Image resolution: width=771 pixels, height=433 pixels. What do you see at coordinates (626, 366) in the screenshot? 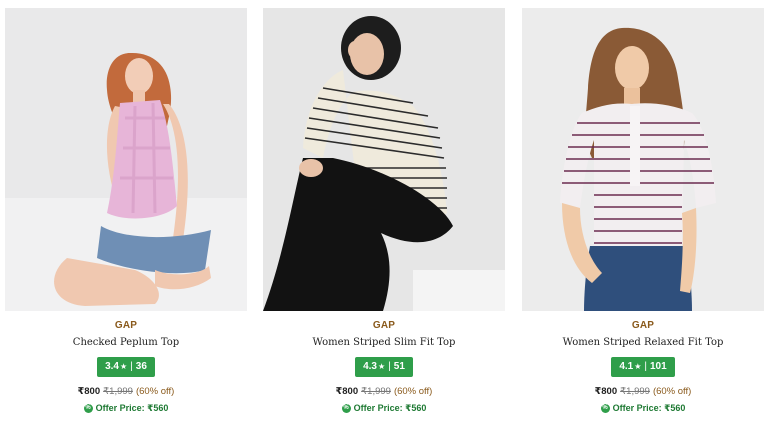
I see `rating-value: 4.1` at bounding box center [626, 366].